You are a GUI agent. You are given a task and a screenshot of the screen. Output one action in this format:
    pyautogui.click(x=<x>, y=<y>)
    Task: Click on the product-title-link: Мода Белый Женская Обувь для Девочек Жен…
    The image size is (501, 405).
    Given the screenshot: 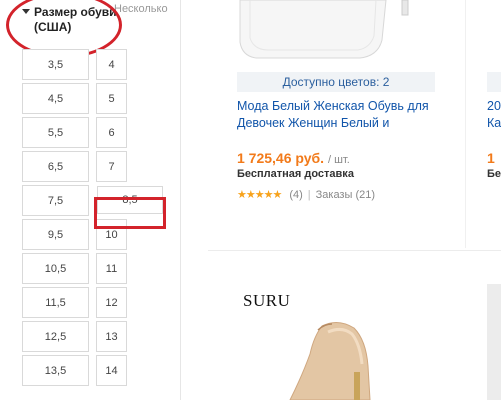 What is the action you would take?
    pyautogui.click(x=337, y=115)
    